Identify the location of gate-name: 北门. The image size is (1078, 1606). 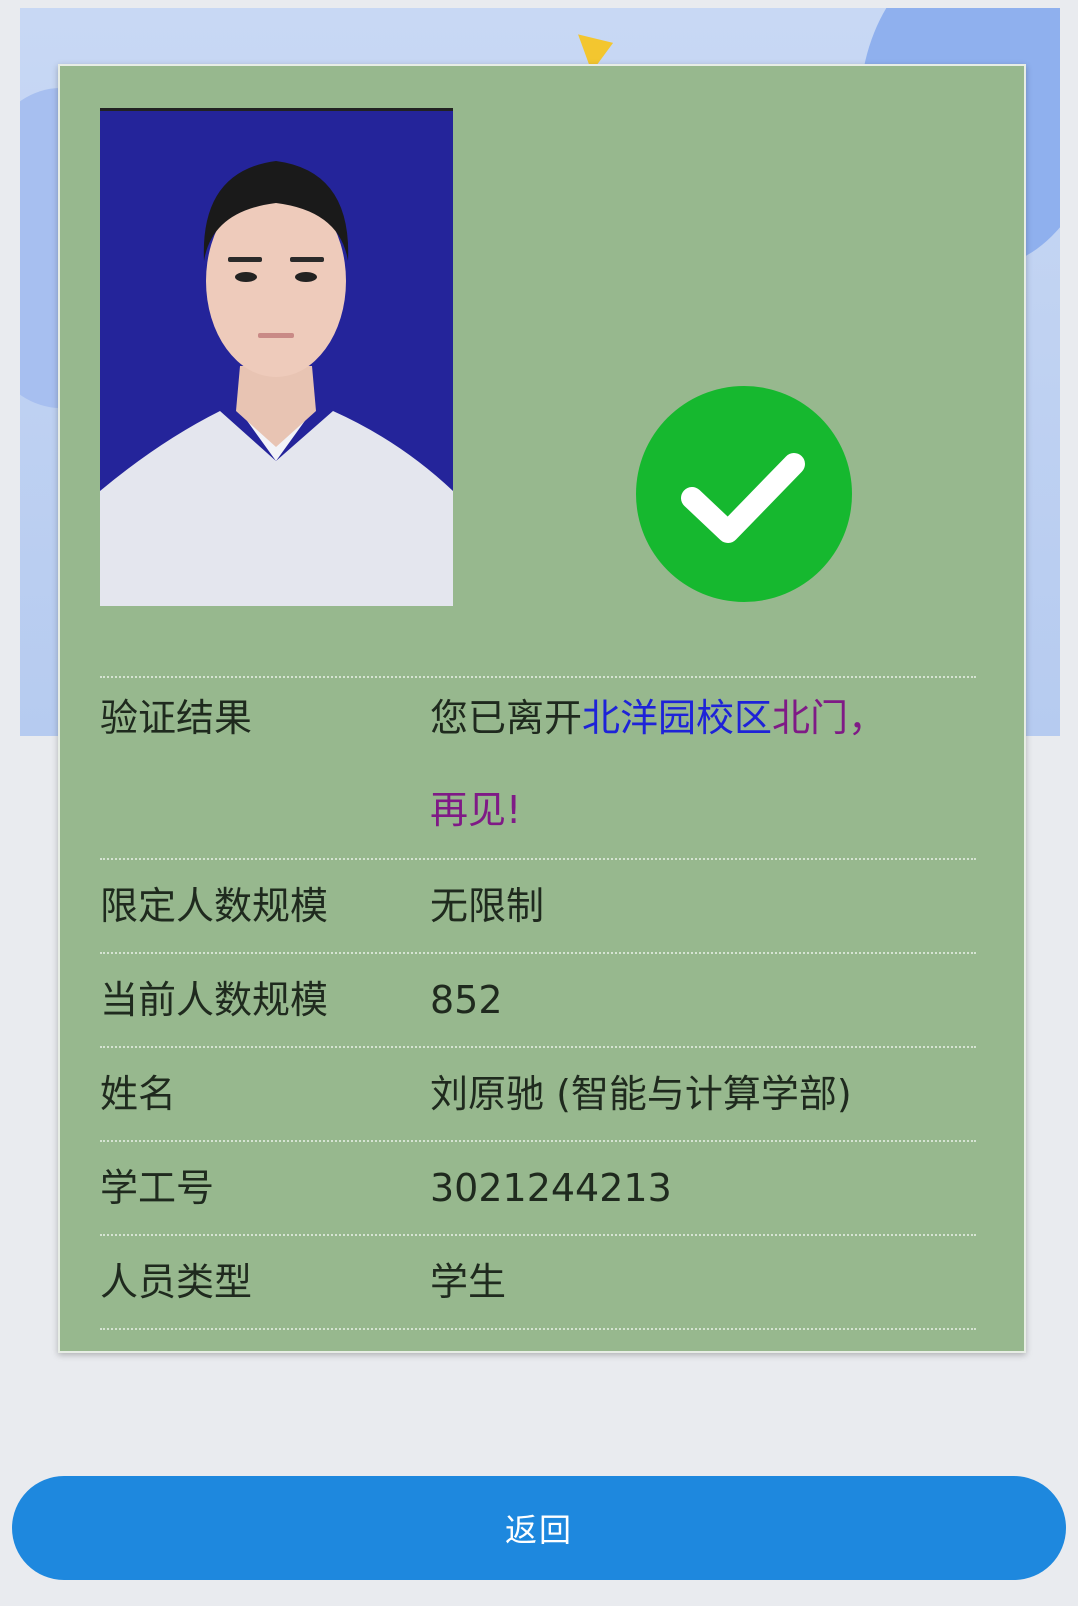
(810, 718).